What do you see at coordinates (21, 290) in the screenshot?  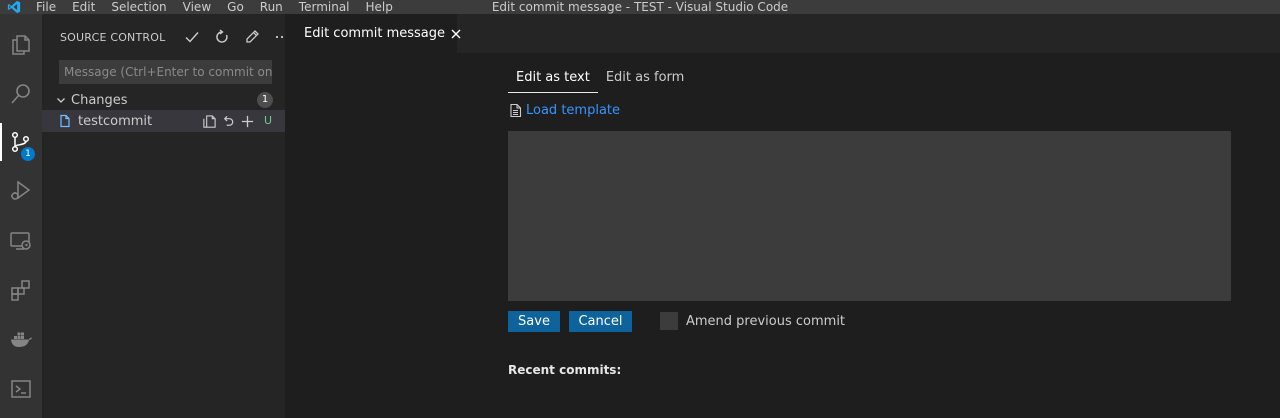 I see `extensions-icon` at bounding box center [21, 290].